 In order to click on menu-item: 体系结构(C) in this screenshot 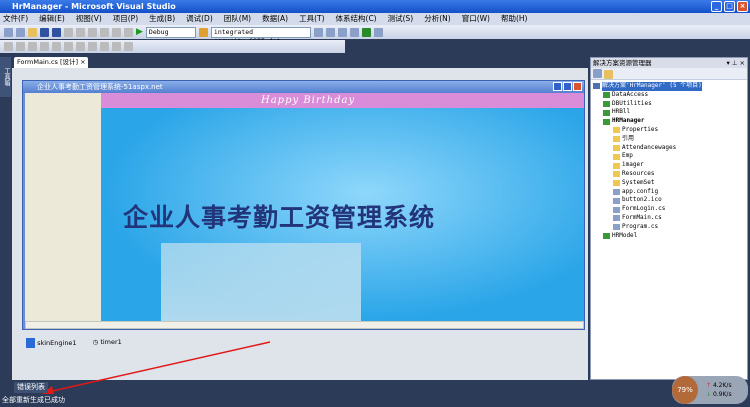, I will do `click(356, 19)`.